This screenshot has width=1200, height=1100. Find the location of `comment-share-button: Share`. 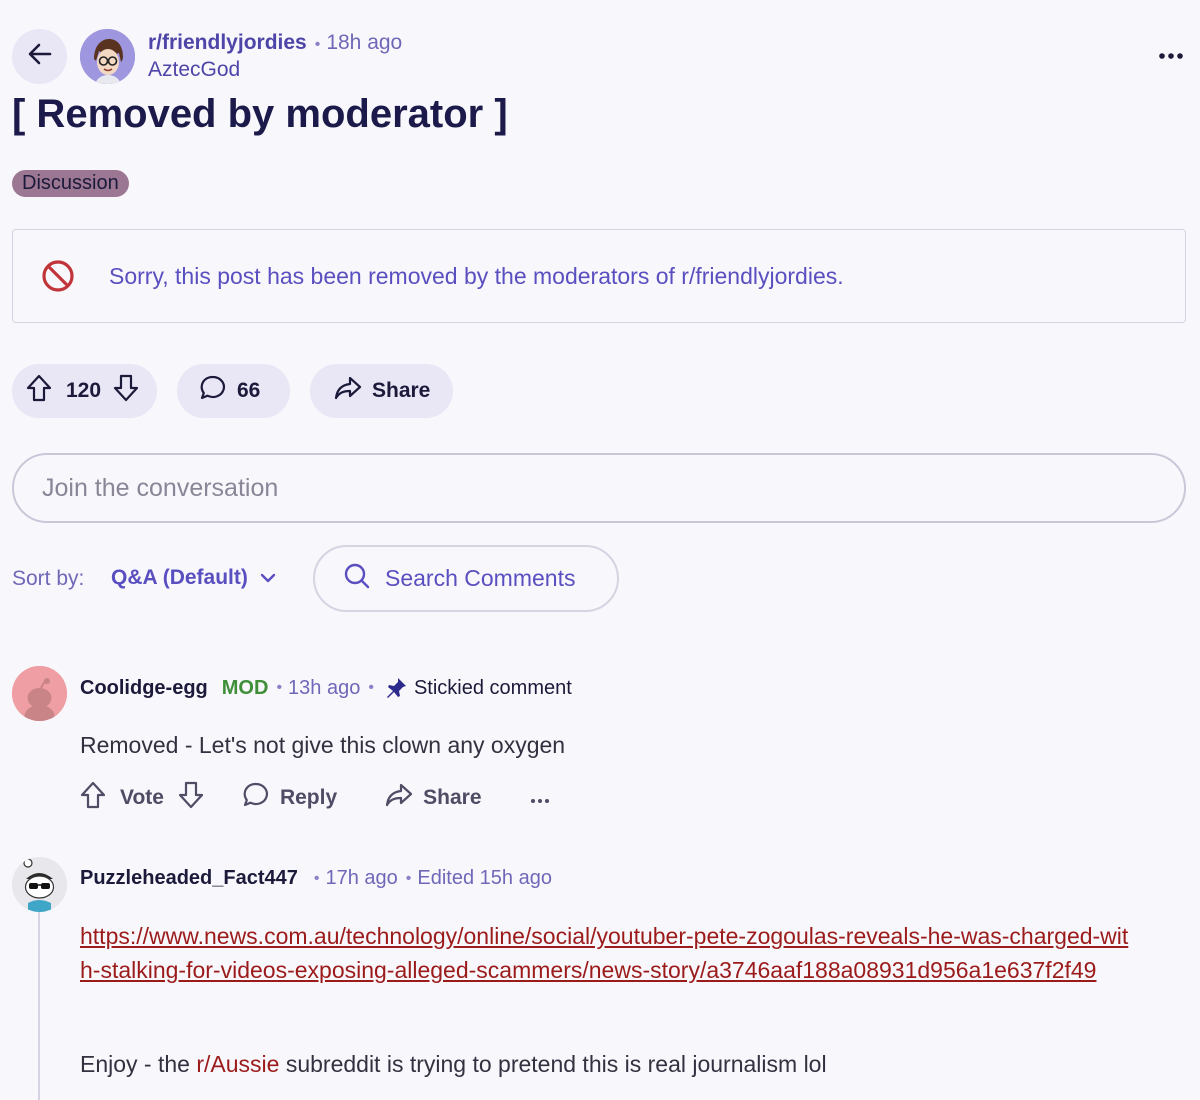

comment-share-button: Share is located at coordinates (433, 798).